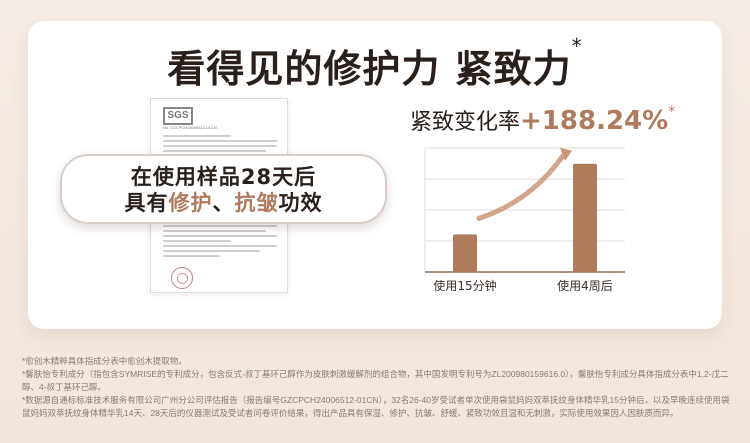  I want to click on firmness-bar-chart: 使用15分钟 使用4周后, so click(524, 220).